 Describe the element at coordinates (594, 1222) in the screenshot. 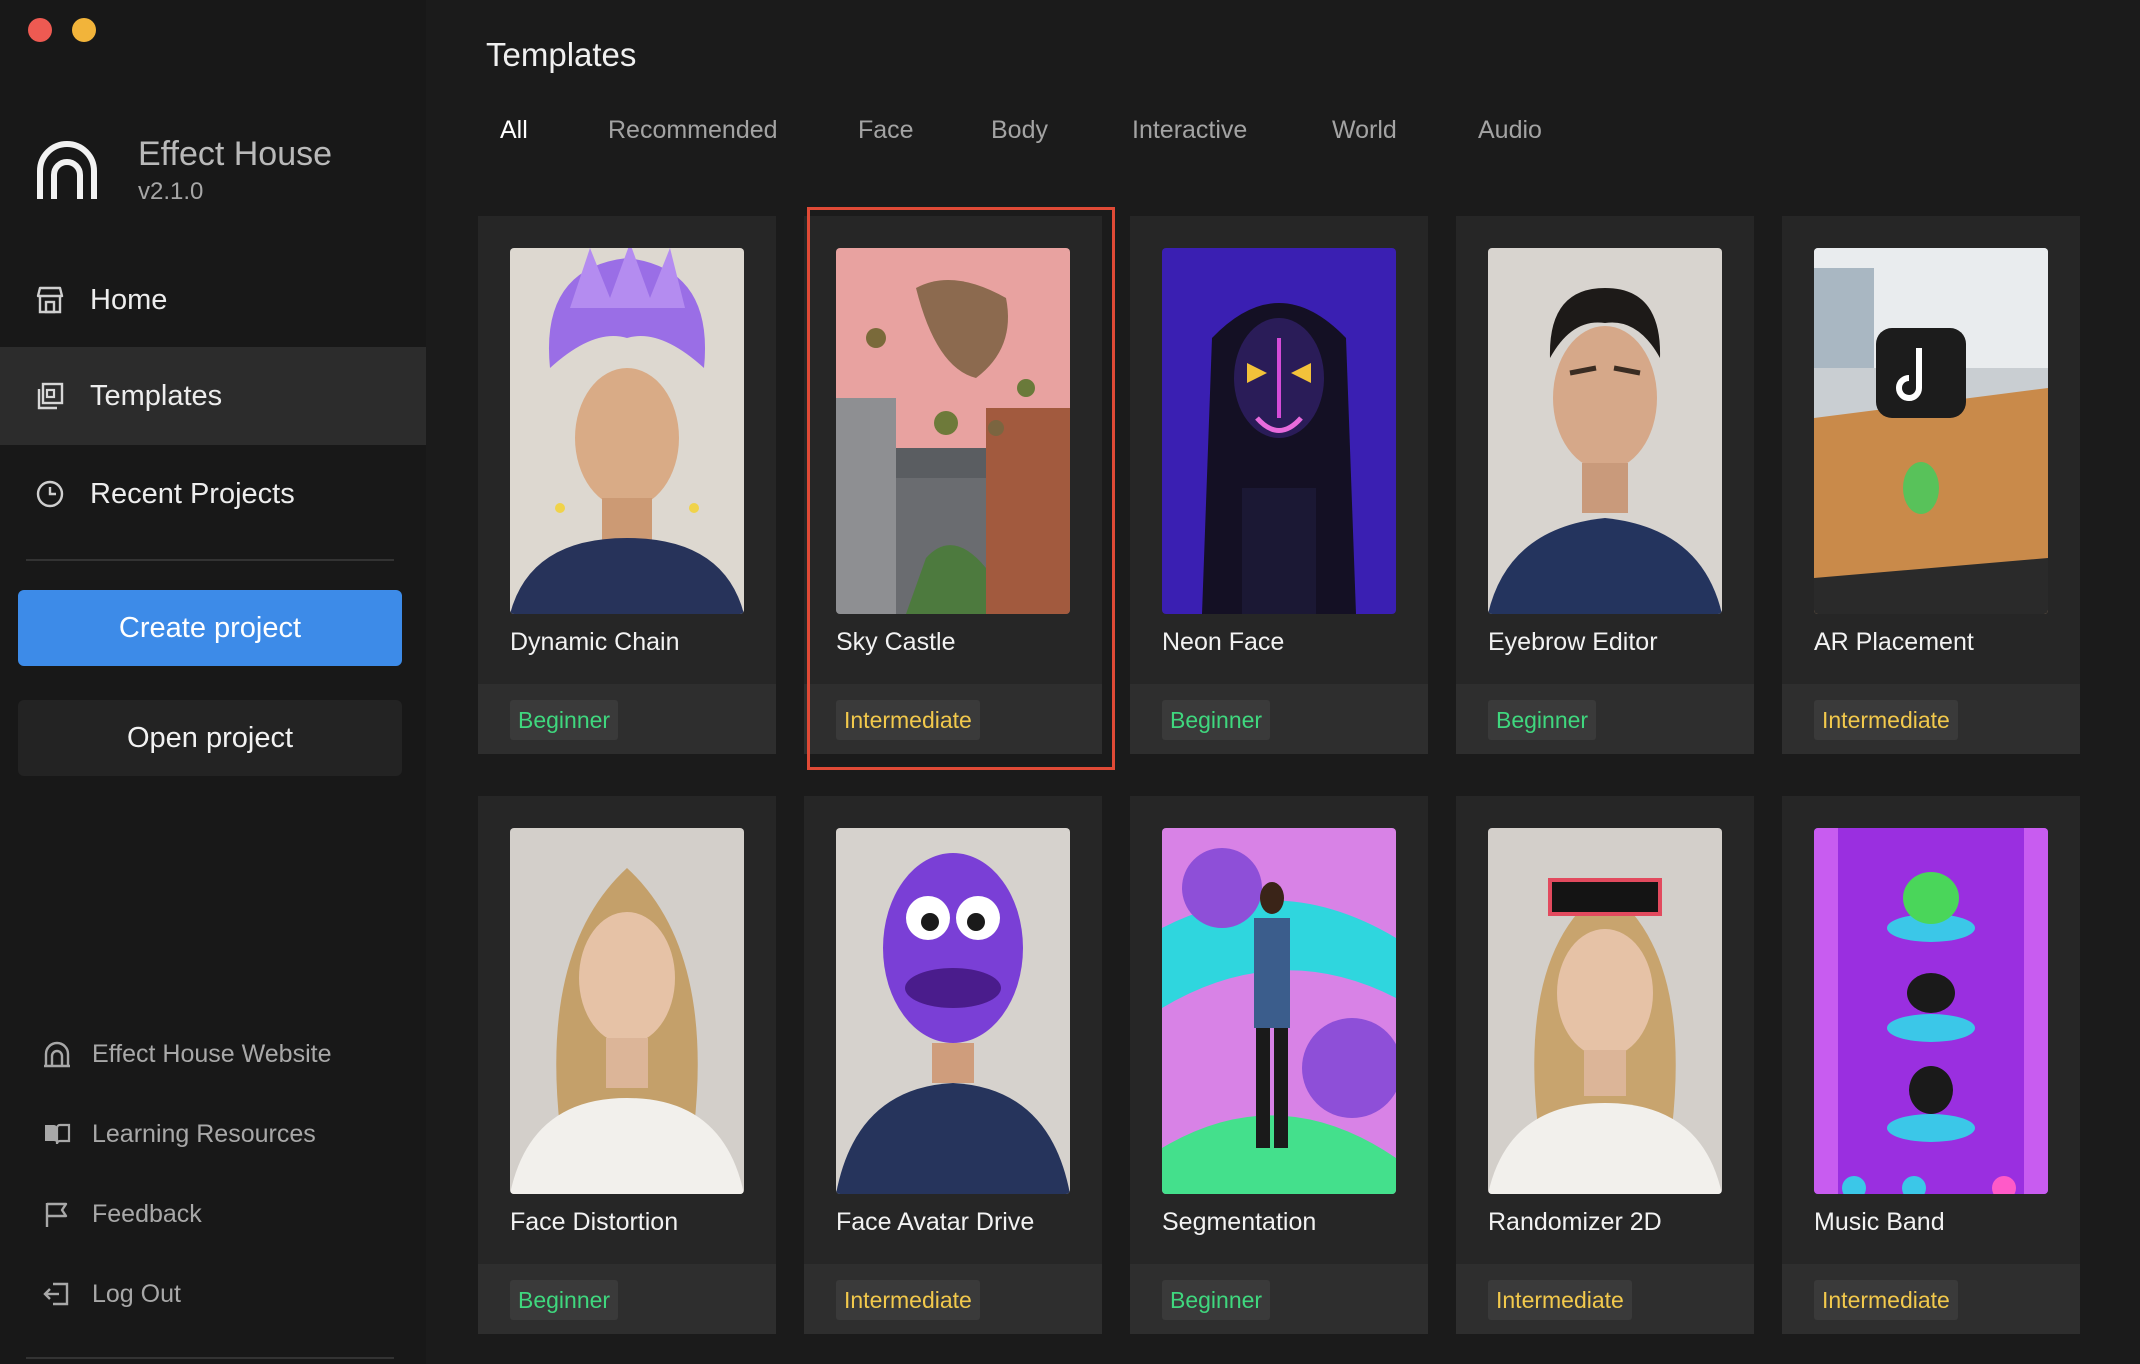

I see `template-title: Face Distortion` at that location.